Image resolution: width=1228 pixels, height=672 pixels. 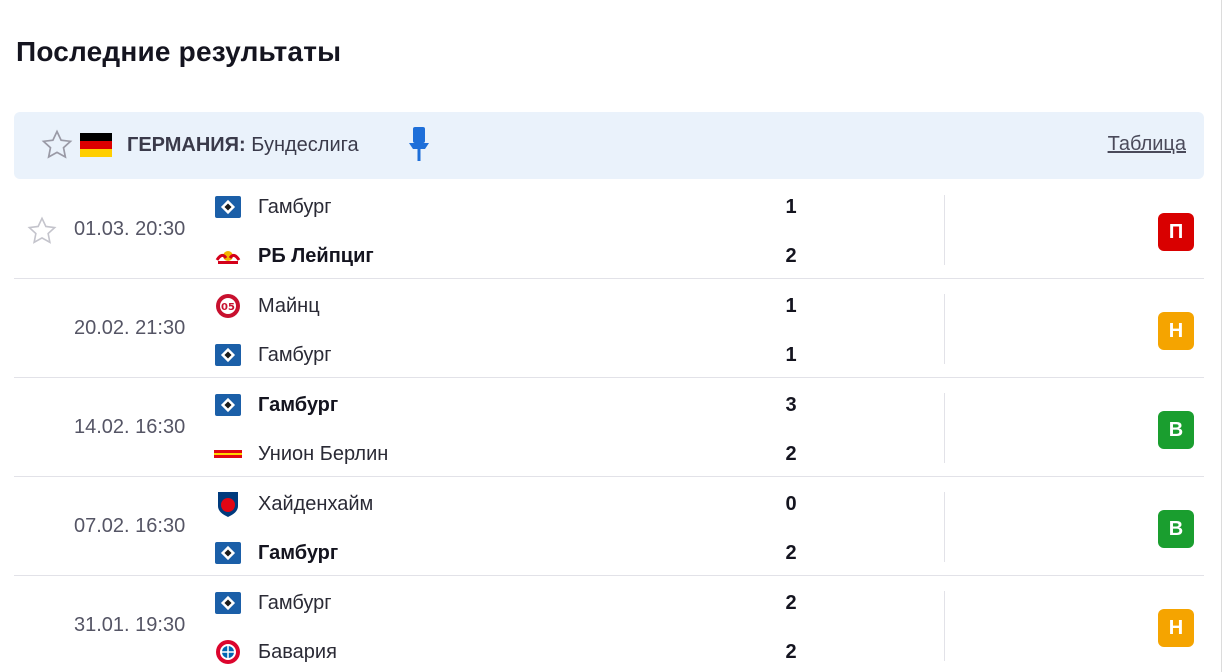 I want to click on match-time: 14.02. 16:30, so click(x=130, y=427).